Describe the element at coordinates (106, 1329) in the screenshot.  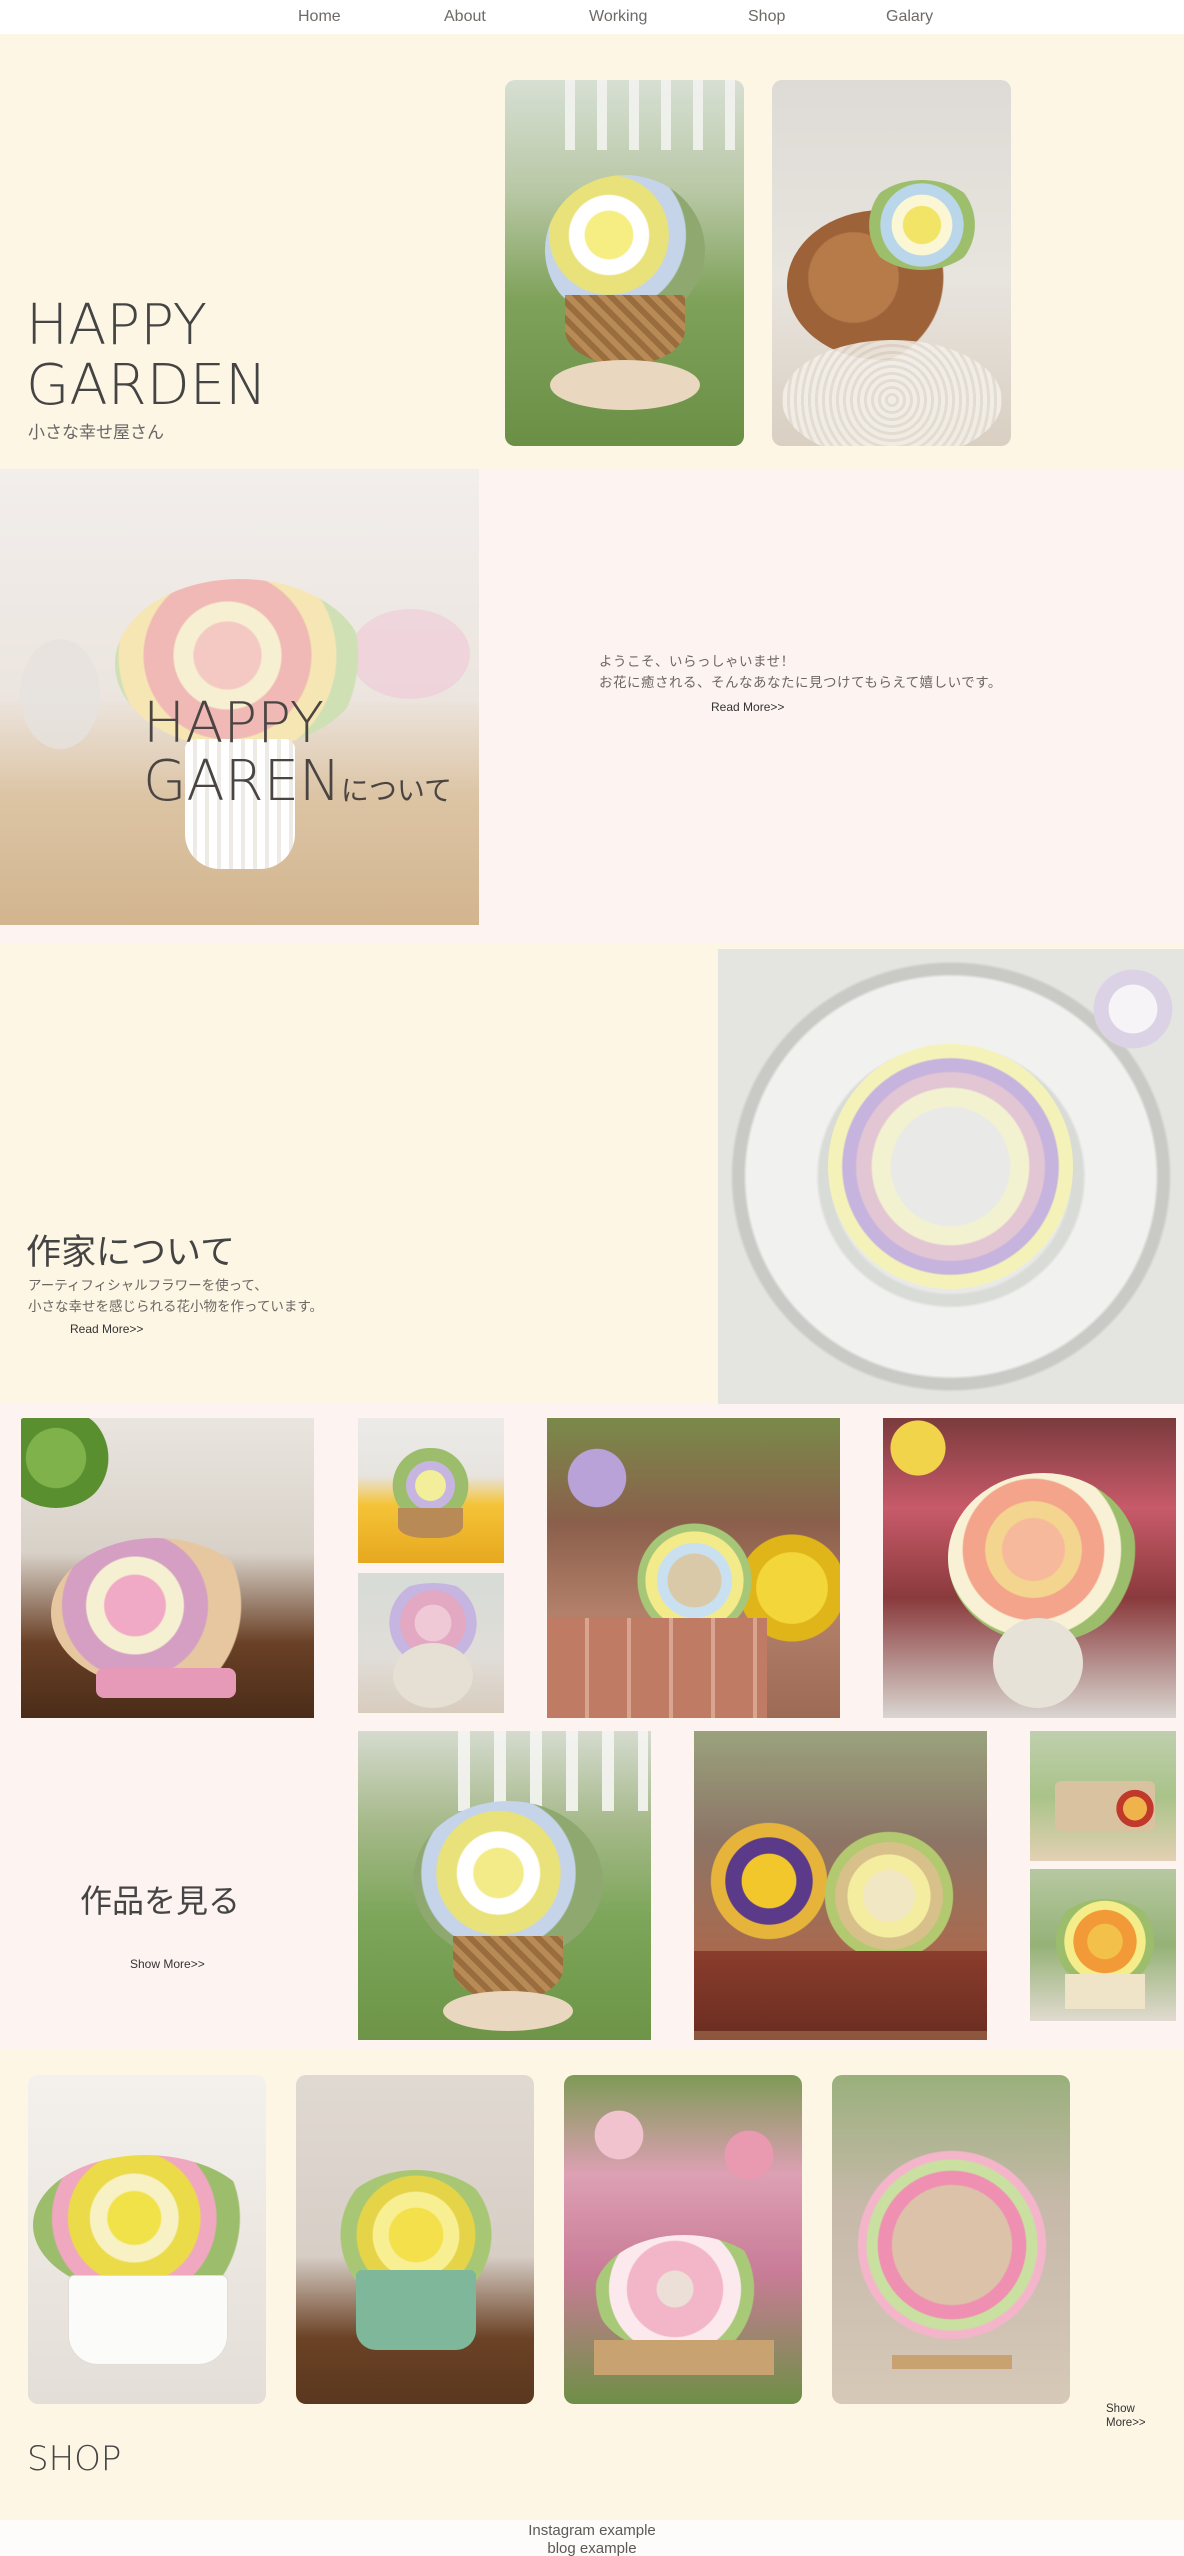
I see `artist-read-more-link: Read More>>` at that location.